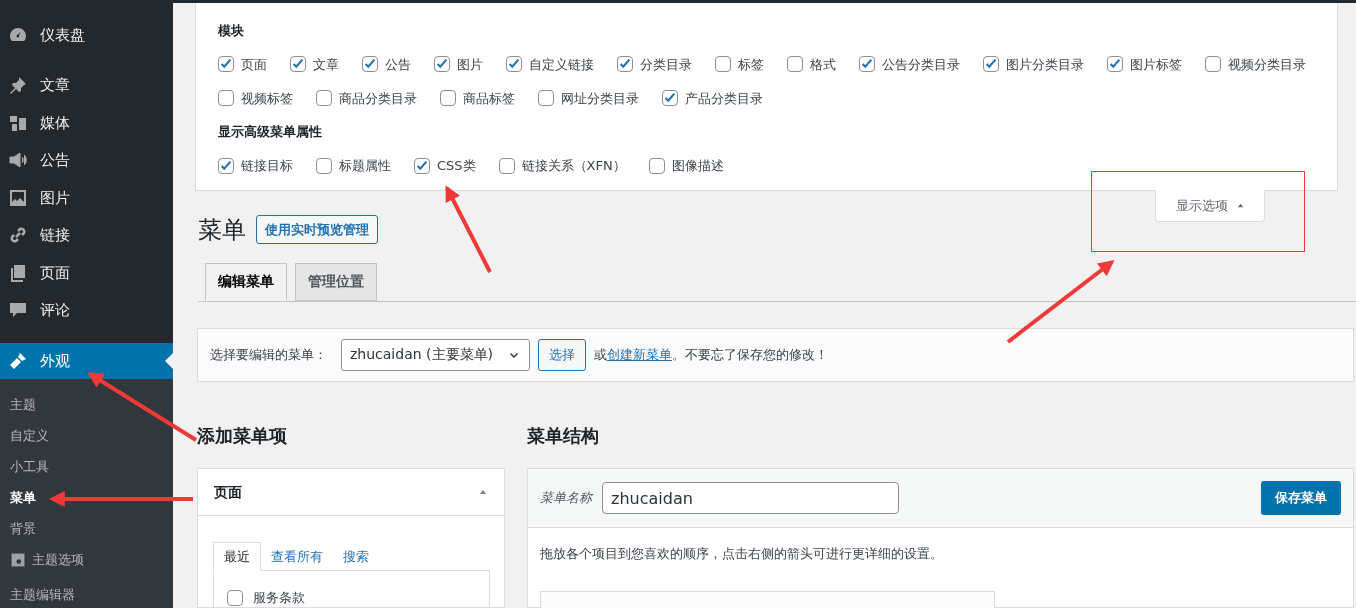 The width and height of the screenshot is (1356, 608). I want to click on menu-pointer, so click(169, 361).